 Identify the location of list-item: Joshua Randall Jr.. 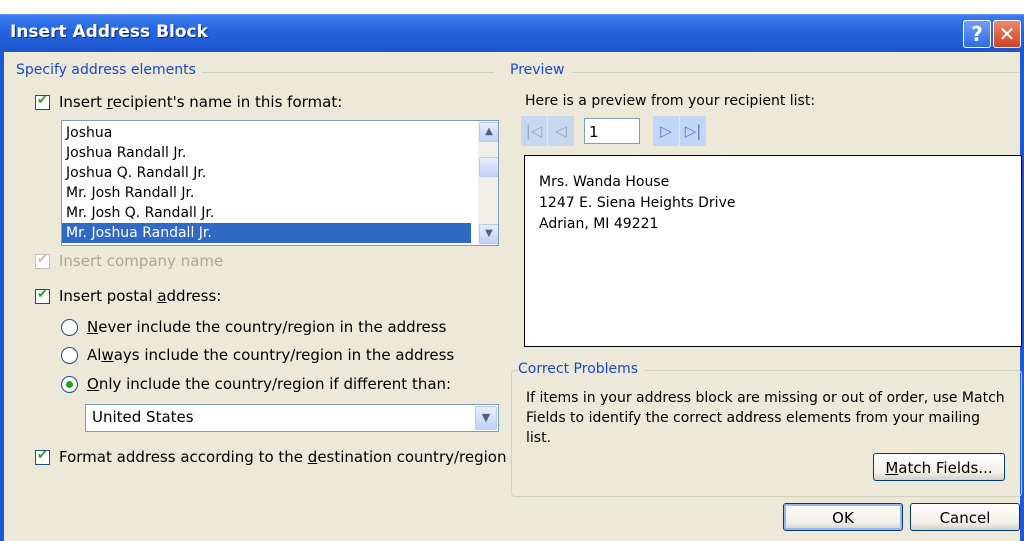
(126, 153).